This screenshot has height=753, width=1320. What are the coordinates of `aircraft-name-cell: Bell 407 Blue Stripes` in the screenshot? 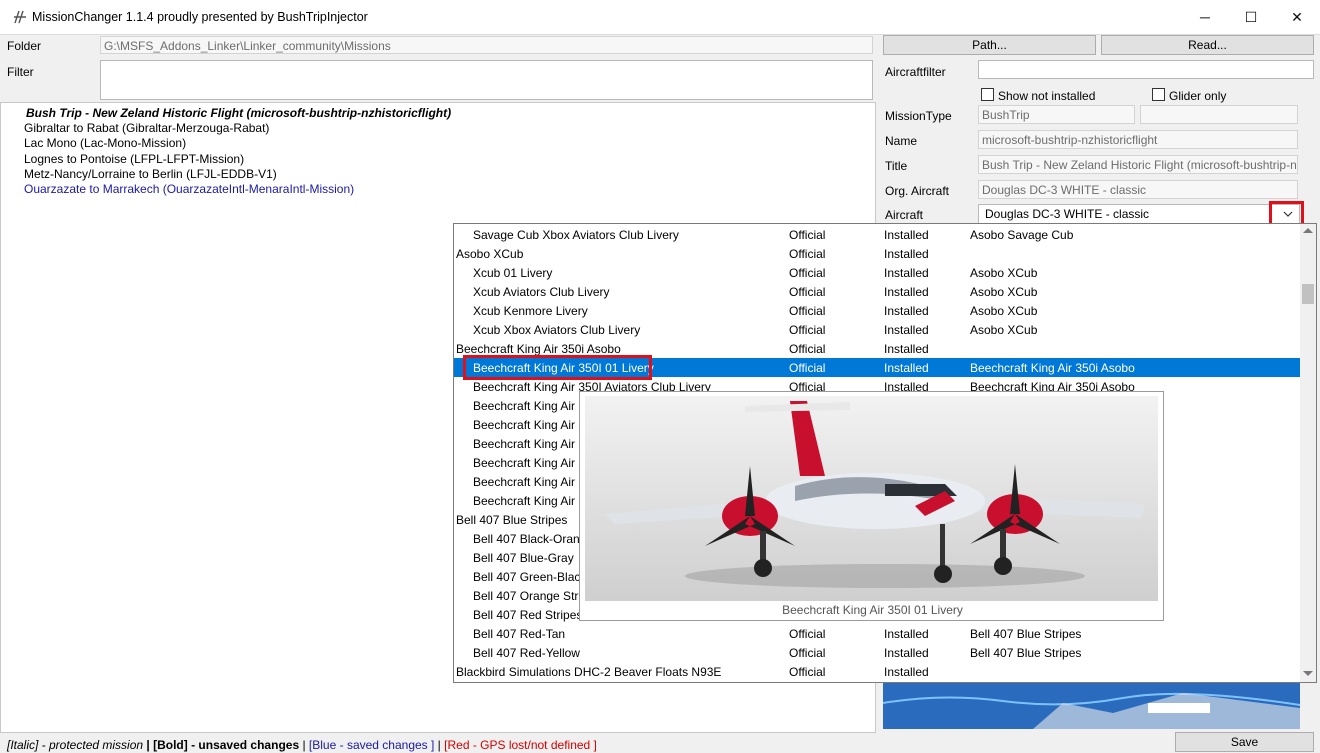 It's located at (512, 520).